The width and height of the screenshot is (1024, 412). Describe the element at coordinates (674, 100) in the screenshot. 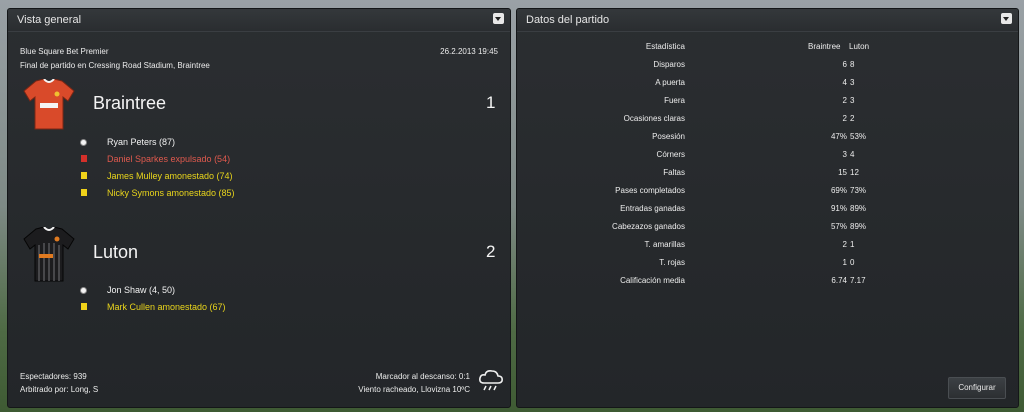

I see `stat-label: Fuera` at that location.